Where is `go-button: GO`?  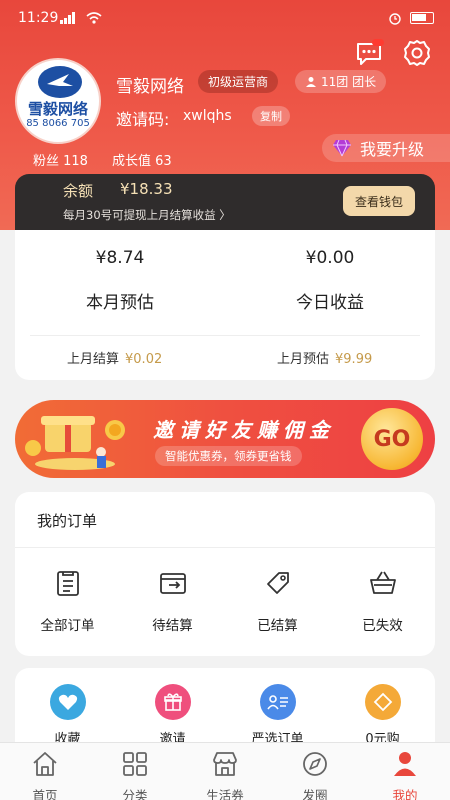 go-button: GO is located at coordinates (392, 439).